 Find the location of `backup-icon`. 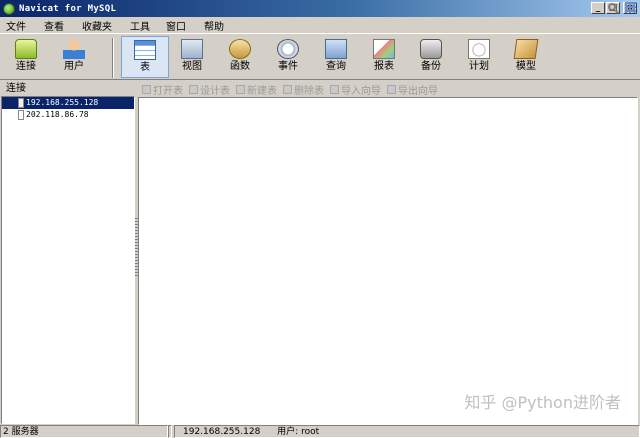

backup-icon is located at coordinates (431, 49).